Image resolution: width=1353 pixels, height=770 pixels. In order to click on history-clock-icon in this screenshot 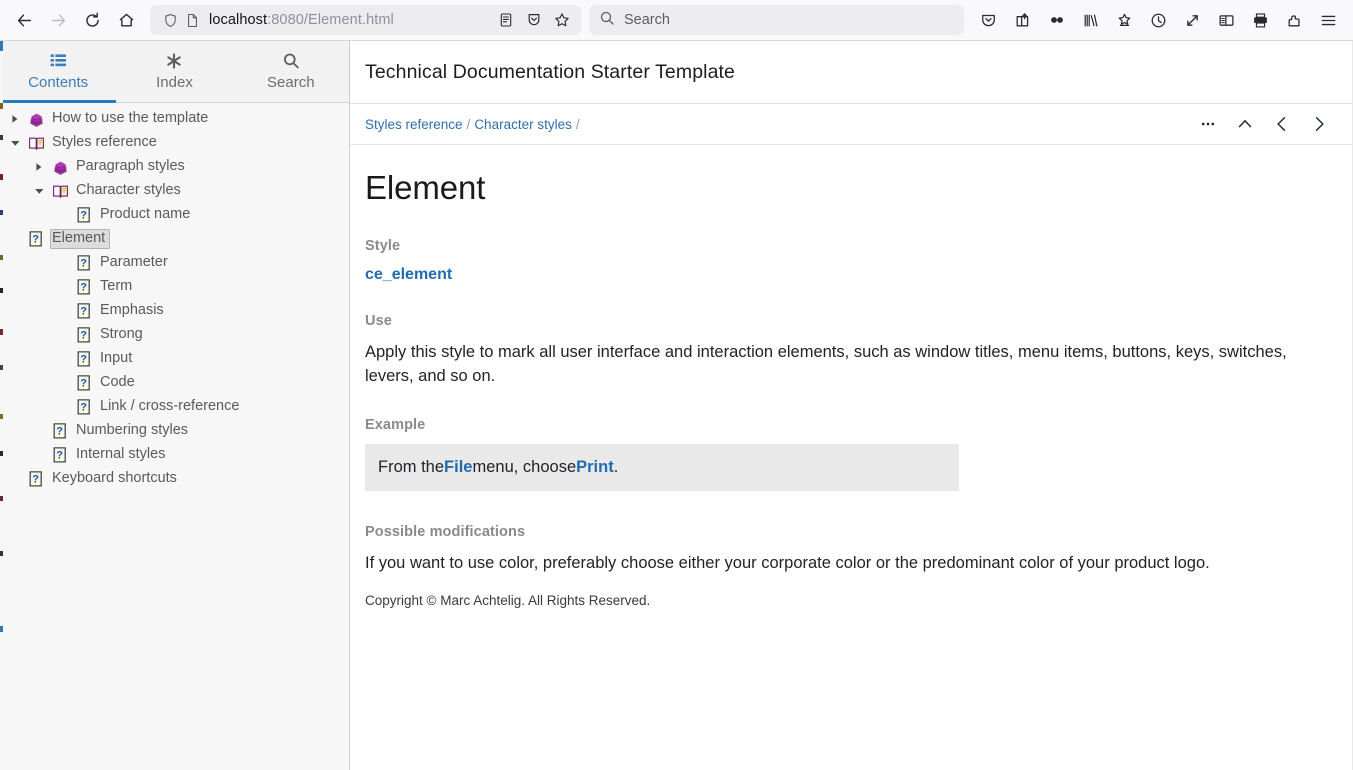, I will do `click(1158, 20)`.